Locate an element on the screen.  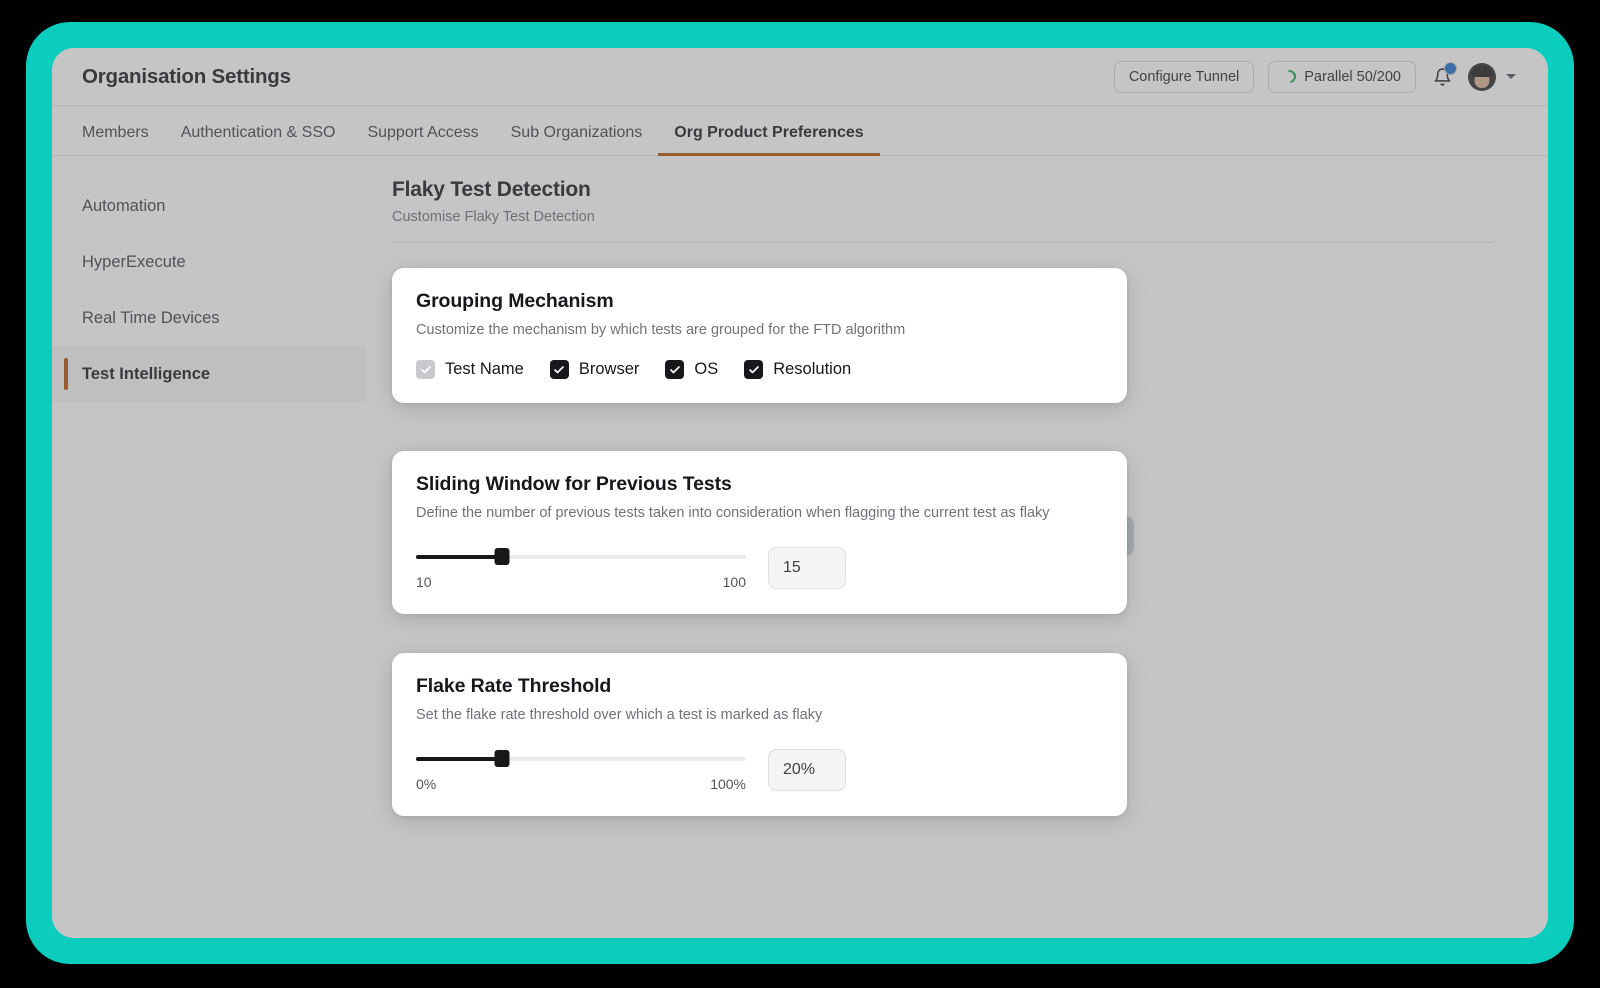
slider-ticks: 0% 100% is located at coordinates (581, 784).